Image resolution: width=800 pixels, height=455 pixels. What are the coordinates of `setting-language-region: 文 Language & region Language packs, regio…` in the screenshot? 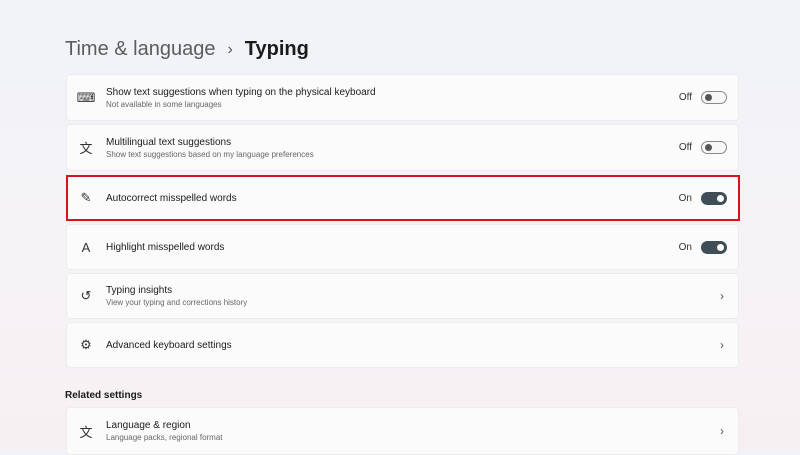 It's located at (402, 431).